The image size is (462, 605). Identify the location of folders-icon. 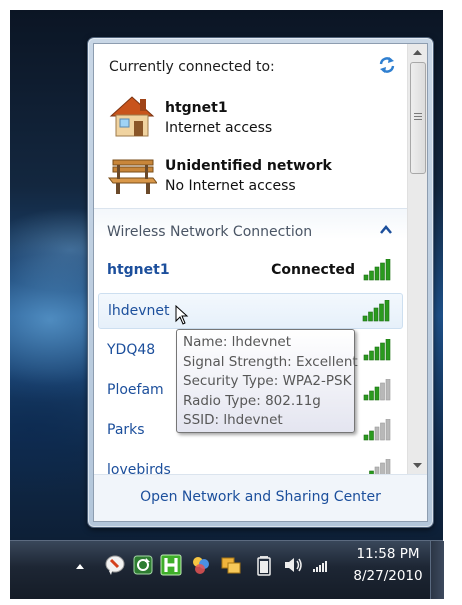
(231, 565).